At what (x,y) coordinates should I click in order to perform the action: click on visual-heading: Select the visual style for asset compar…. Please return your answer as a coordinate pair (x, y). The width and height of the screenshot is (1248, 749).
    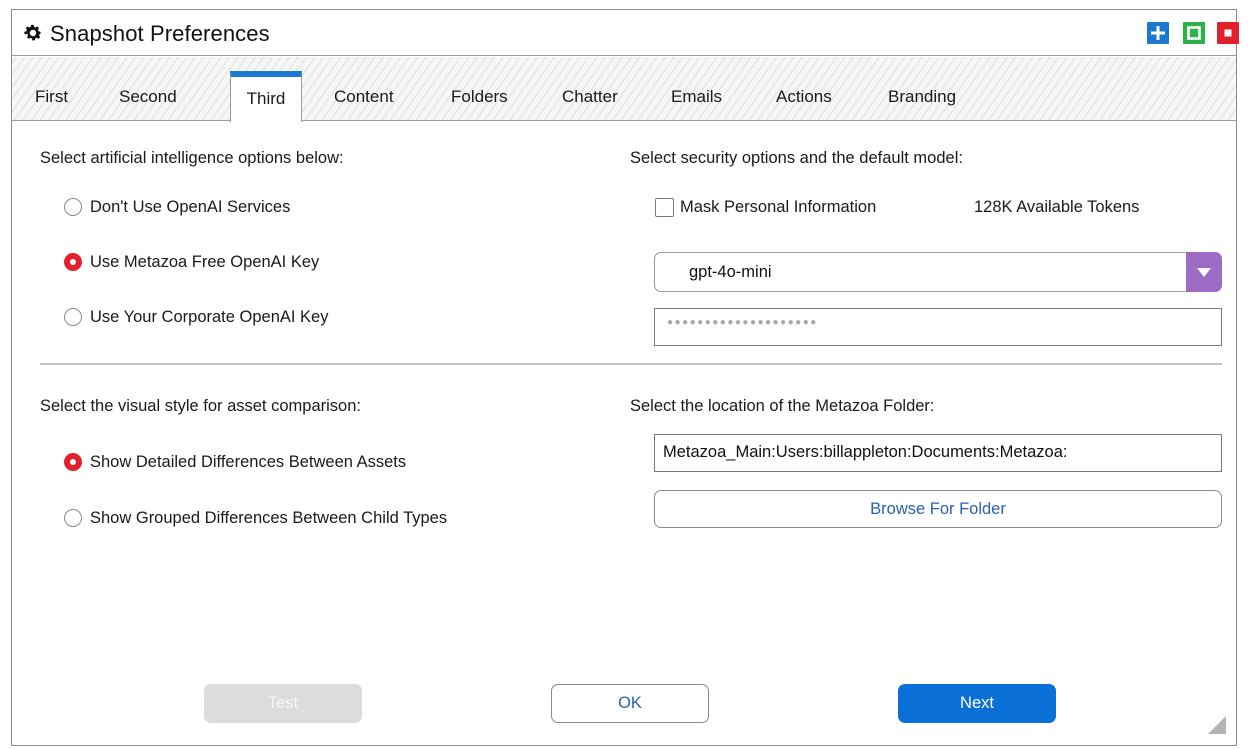
    Looking at the image, I should click on (200, 406).